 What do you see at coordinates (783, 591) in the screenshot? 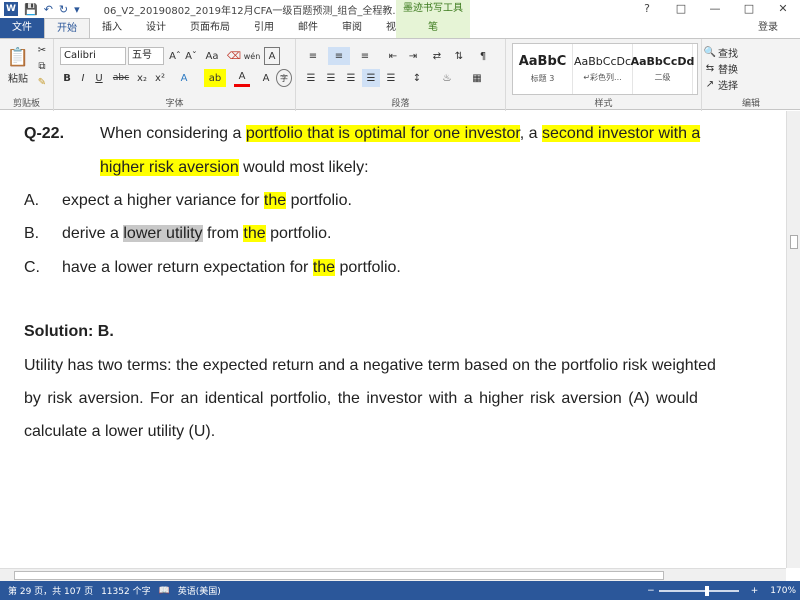
I see `zoom-level: 170%` at bounding box center [783, 591].